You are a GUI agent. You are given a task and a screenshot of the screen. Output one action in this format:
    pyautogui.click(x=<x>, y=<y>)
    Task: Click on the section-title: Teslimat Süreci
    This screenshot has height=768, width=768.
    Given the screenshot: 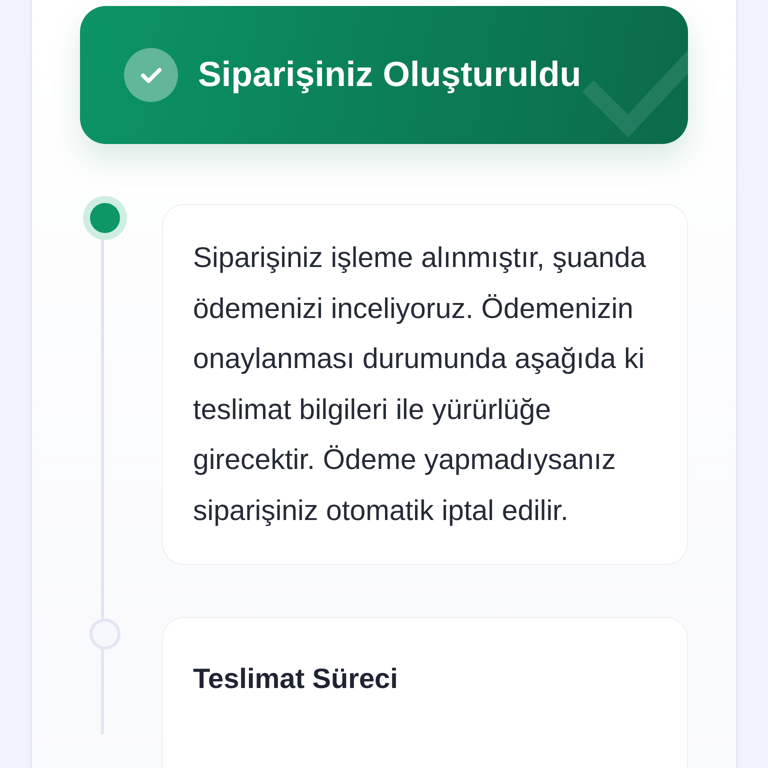 What is the action you would take?
    pyautogui.click(x=296, y=679)
    